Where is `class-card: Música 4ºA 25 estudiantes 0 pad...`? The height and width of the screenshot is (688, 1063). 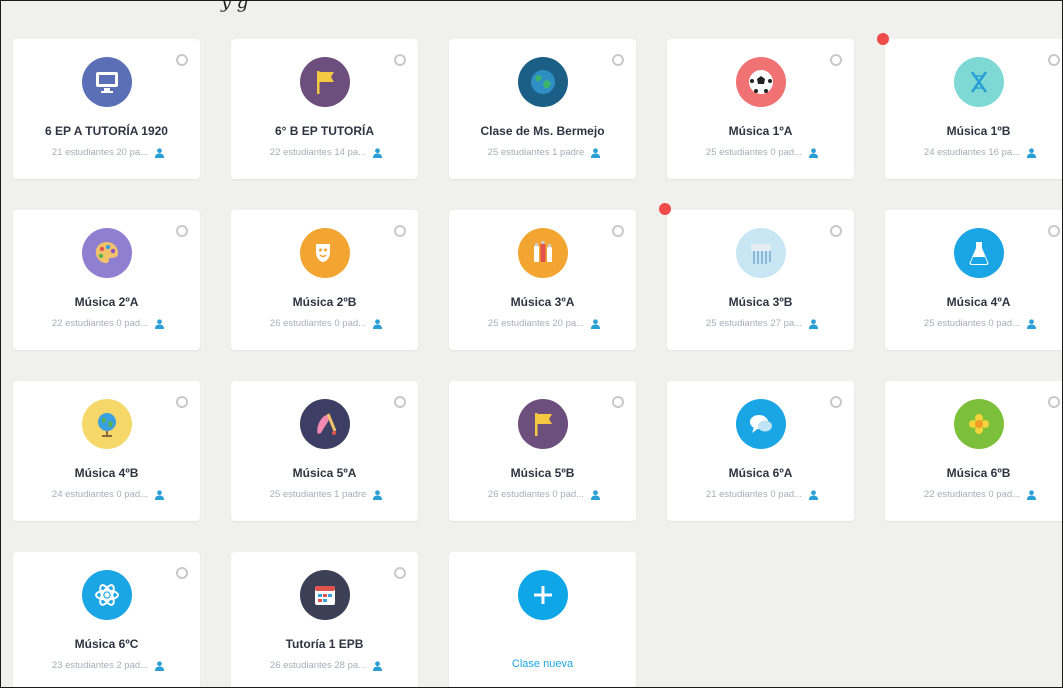
class-card: Música 4ºA 25 estudiantes 0 pad... is located at coordinates (973, 280).